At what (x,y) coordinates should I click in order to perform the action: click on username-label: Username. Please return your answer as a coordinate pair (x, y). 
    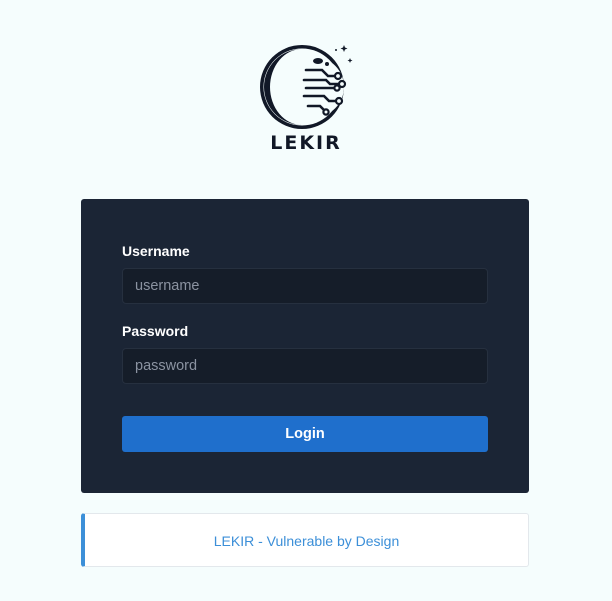
    Looking at the image, I should click on (156, 251).